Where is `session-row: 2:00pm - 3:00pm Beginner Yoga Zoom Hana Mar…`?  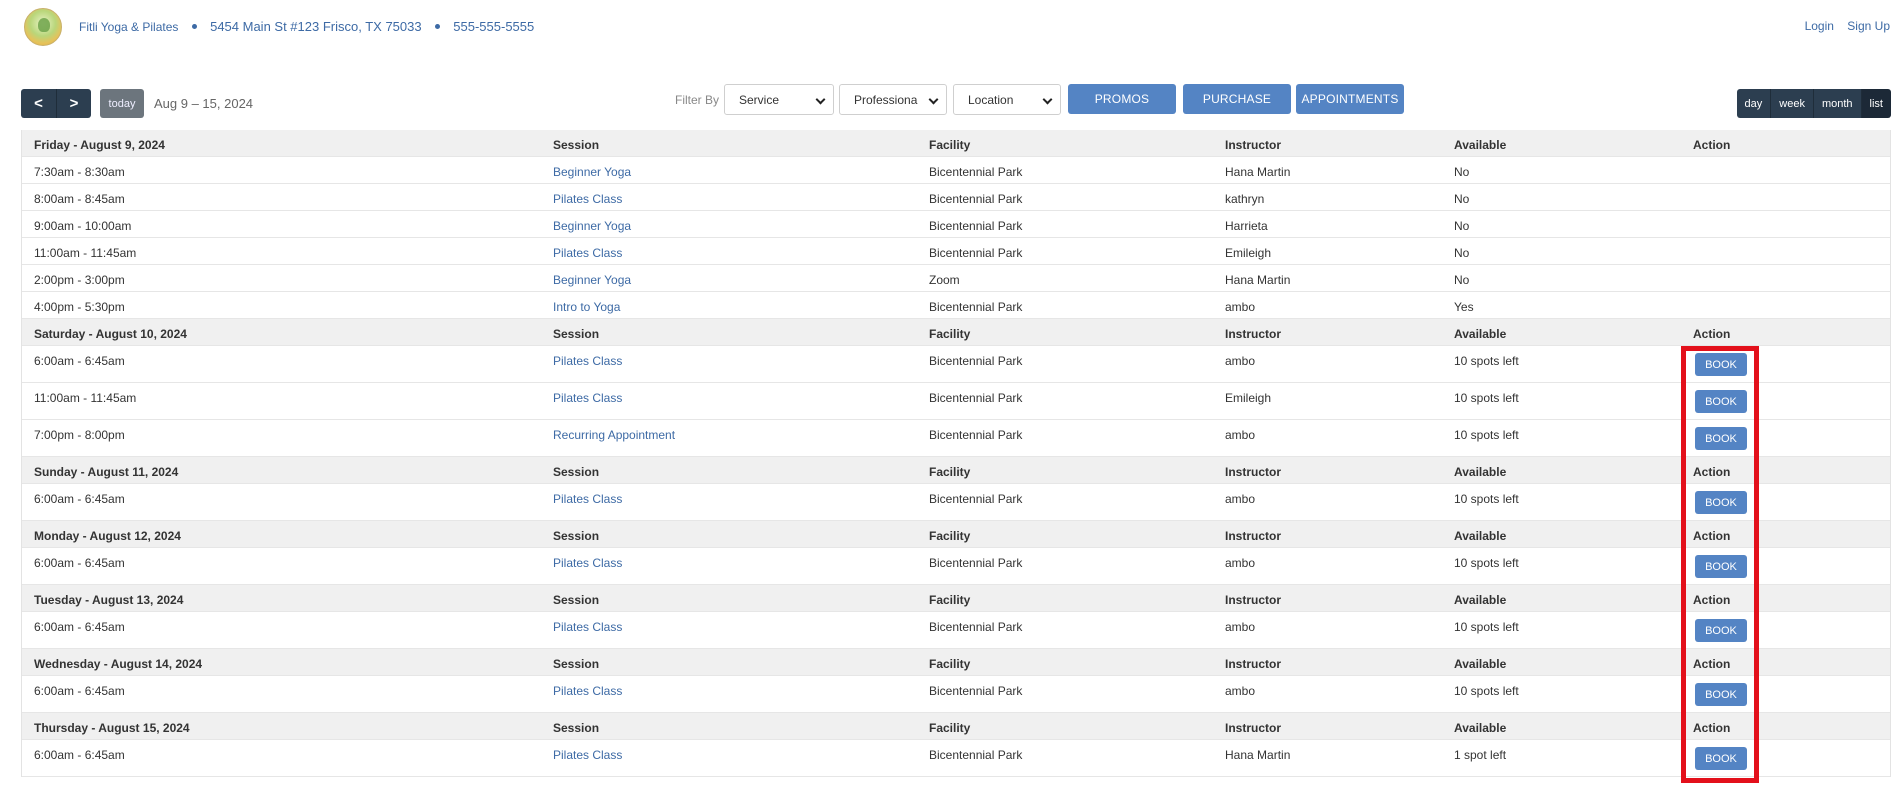
session-row: 2:00pm - 3:00pm Beginner Yoga Zoom Hana Mar… is located at coordinates (956, 278).